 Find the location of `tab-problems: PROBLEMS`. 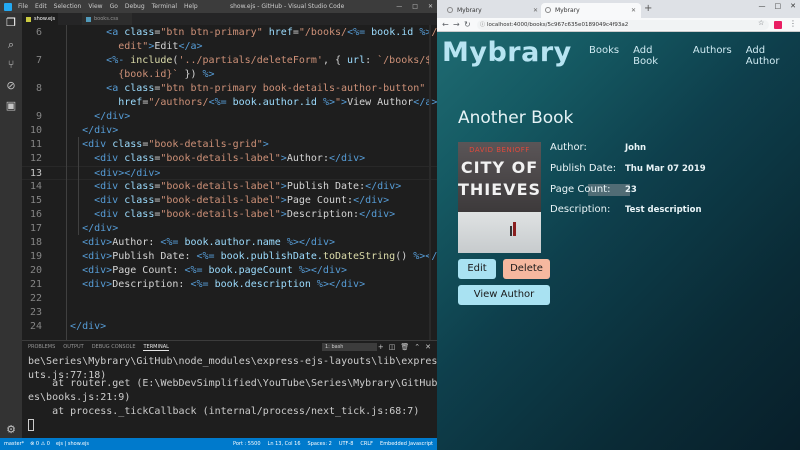

tab-problems: PROBLEMS is located at coordinates (41, 347).